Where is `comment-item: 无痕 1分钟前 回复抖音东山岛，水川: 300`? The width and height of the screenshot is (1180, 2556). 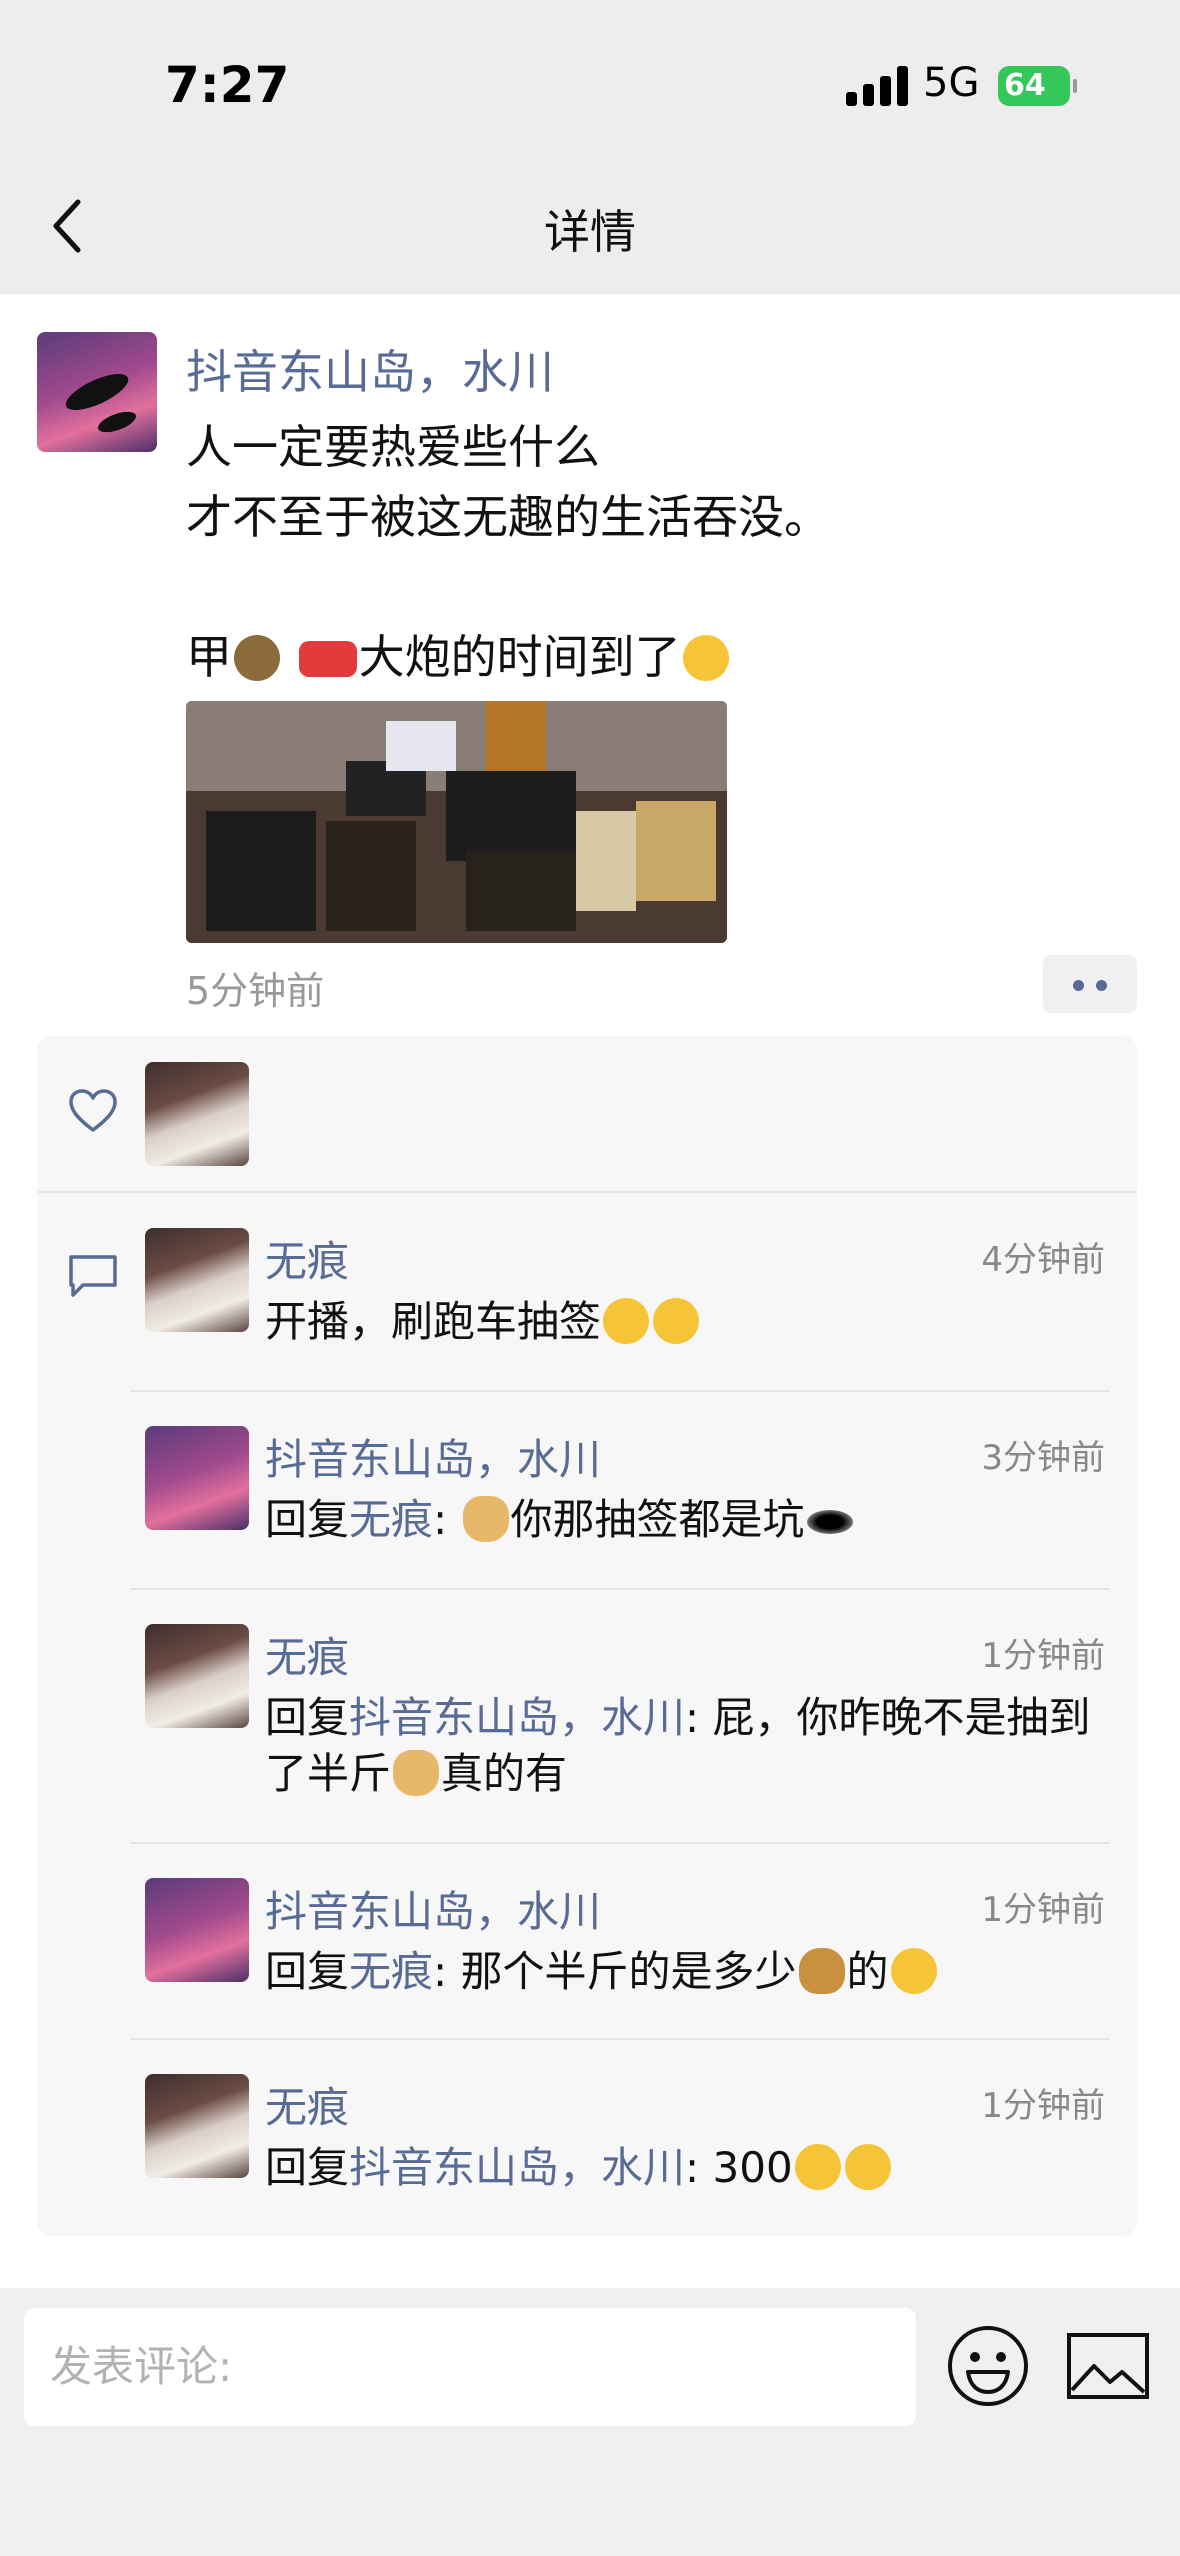
comment-item: 无痕 1分钟前 回复抖音东山岛，水川: 300 is located at coordinates (587, 2149).